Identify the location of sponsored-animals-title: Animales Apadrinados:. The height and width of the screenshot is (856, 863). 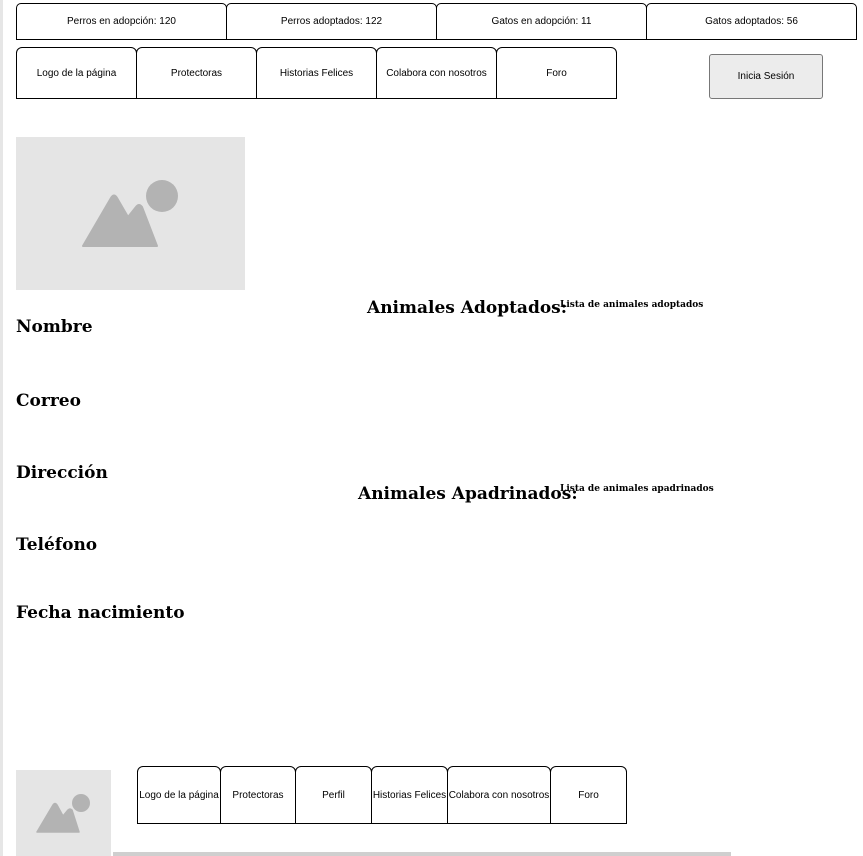
(468, 494).